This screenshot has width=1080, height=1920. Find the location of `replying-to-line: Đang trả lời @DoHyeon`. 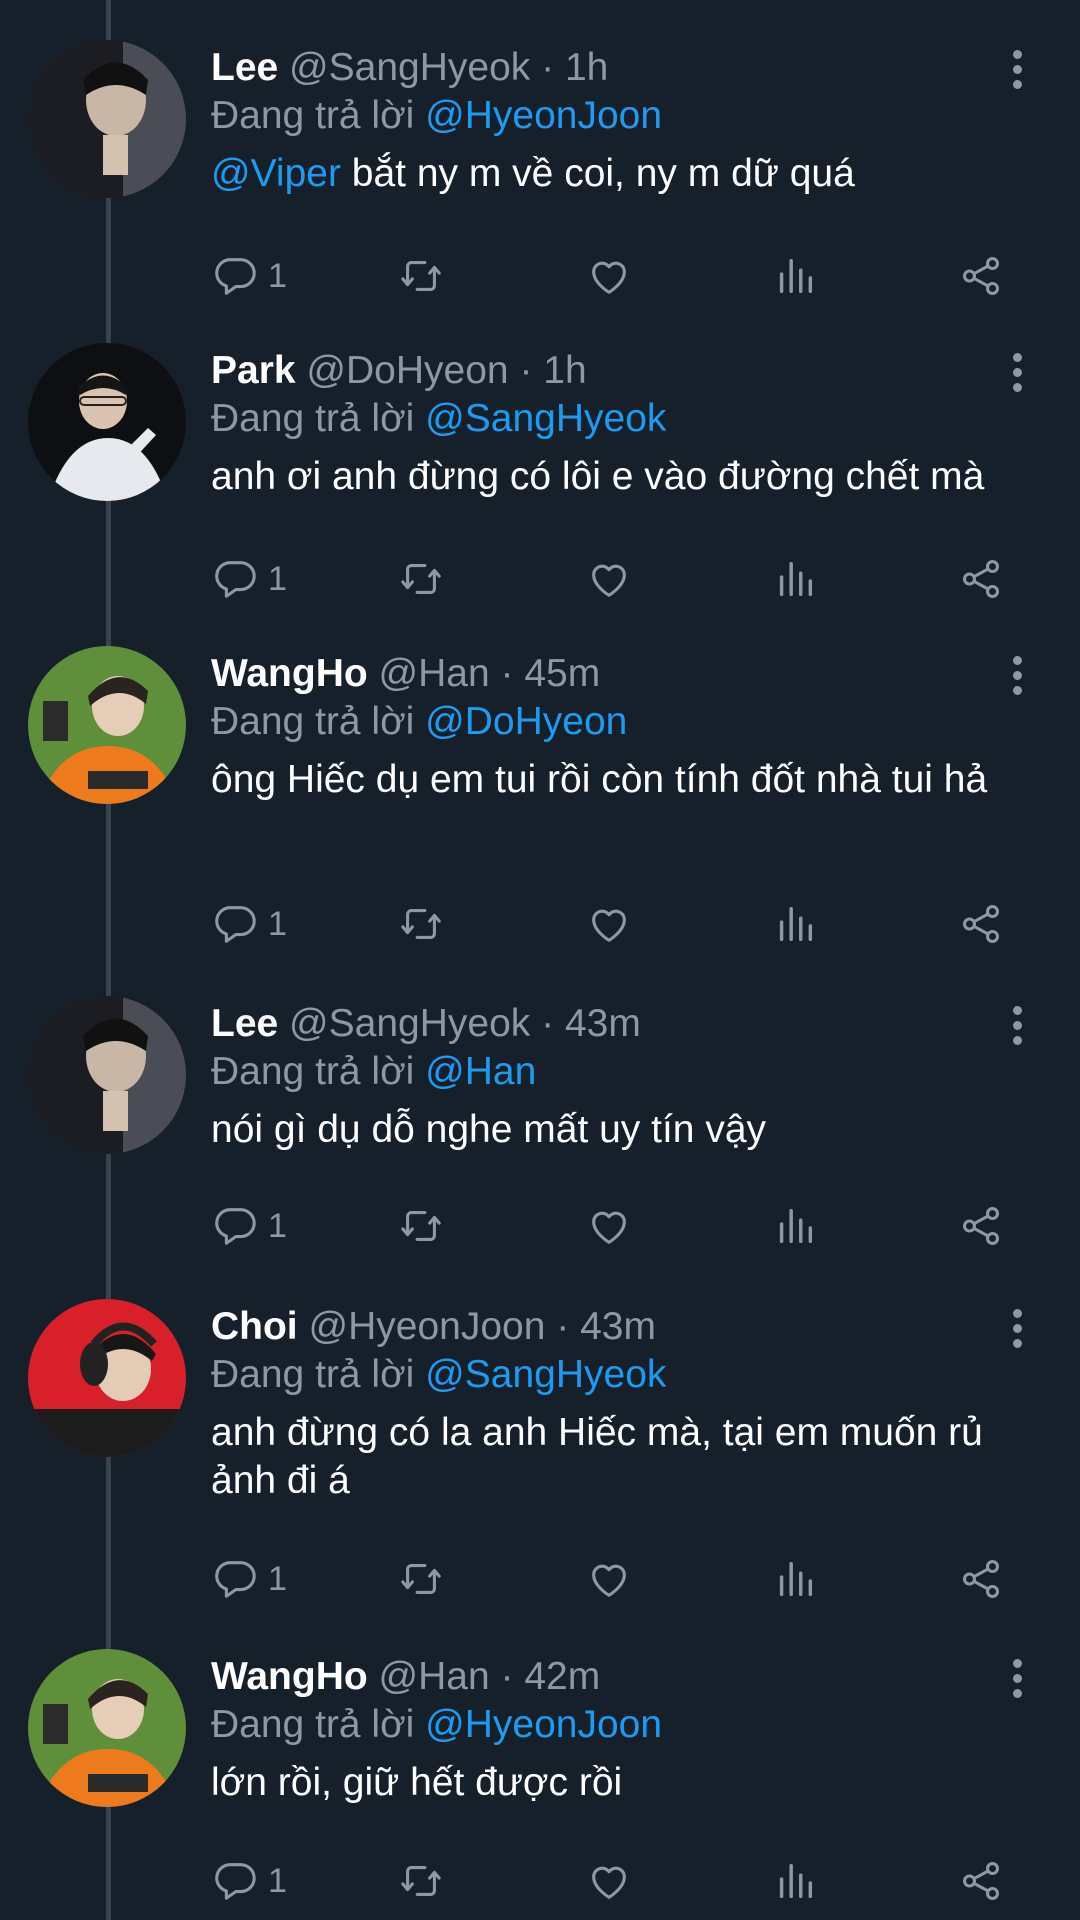

replying-to-line: Đang trả lời @DoHyeon is located at coordinates (419, 722).